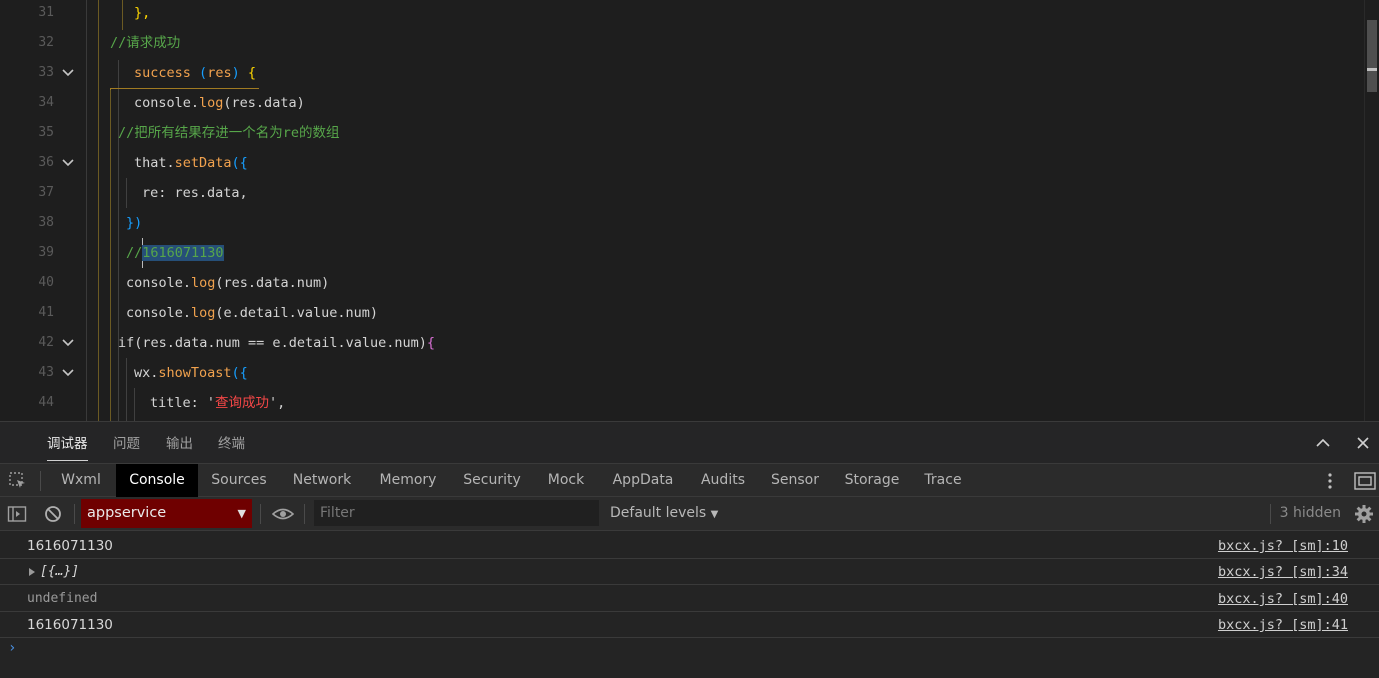  I want to click on code-token: (, so click(203, 73).